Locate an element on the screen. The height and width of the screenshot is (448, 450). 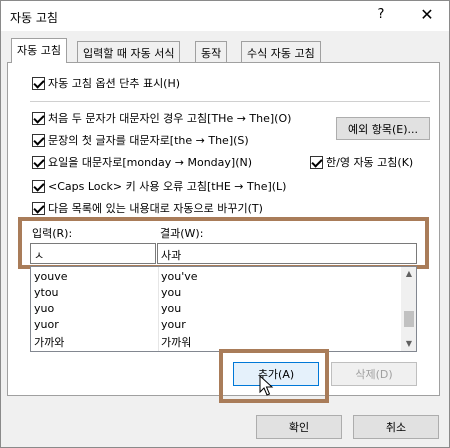
entry-to: your is located at coordinates (173, 324).